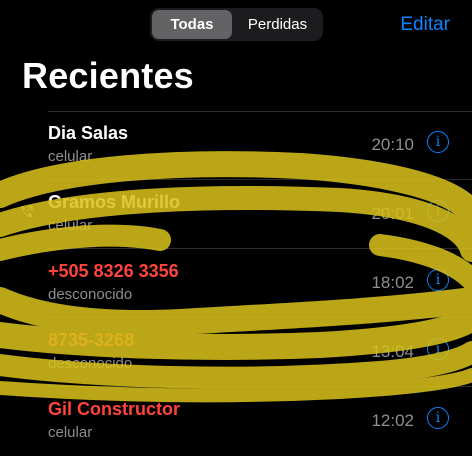 This screenshot has height=456, width=472. I want to click on call-time: 20:01, so click(392, 213).